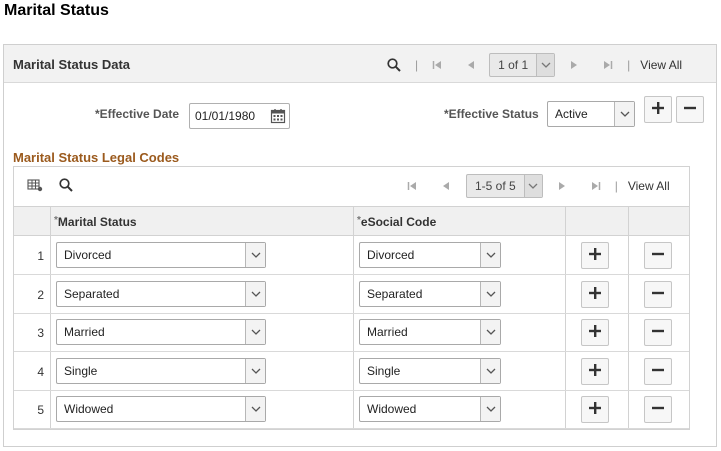 This screenshot has height=451, width=721. I want to click on effective-status-value: Active, so click(571, 114).